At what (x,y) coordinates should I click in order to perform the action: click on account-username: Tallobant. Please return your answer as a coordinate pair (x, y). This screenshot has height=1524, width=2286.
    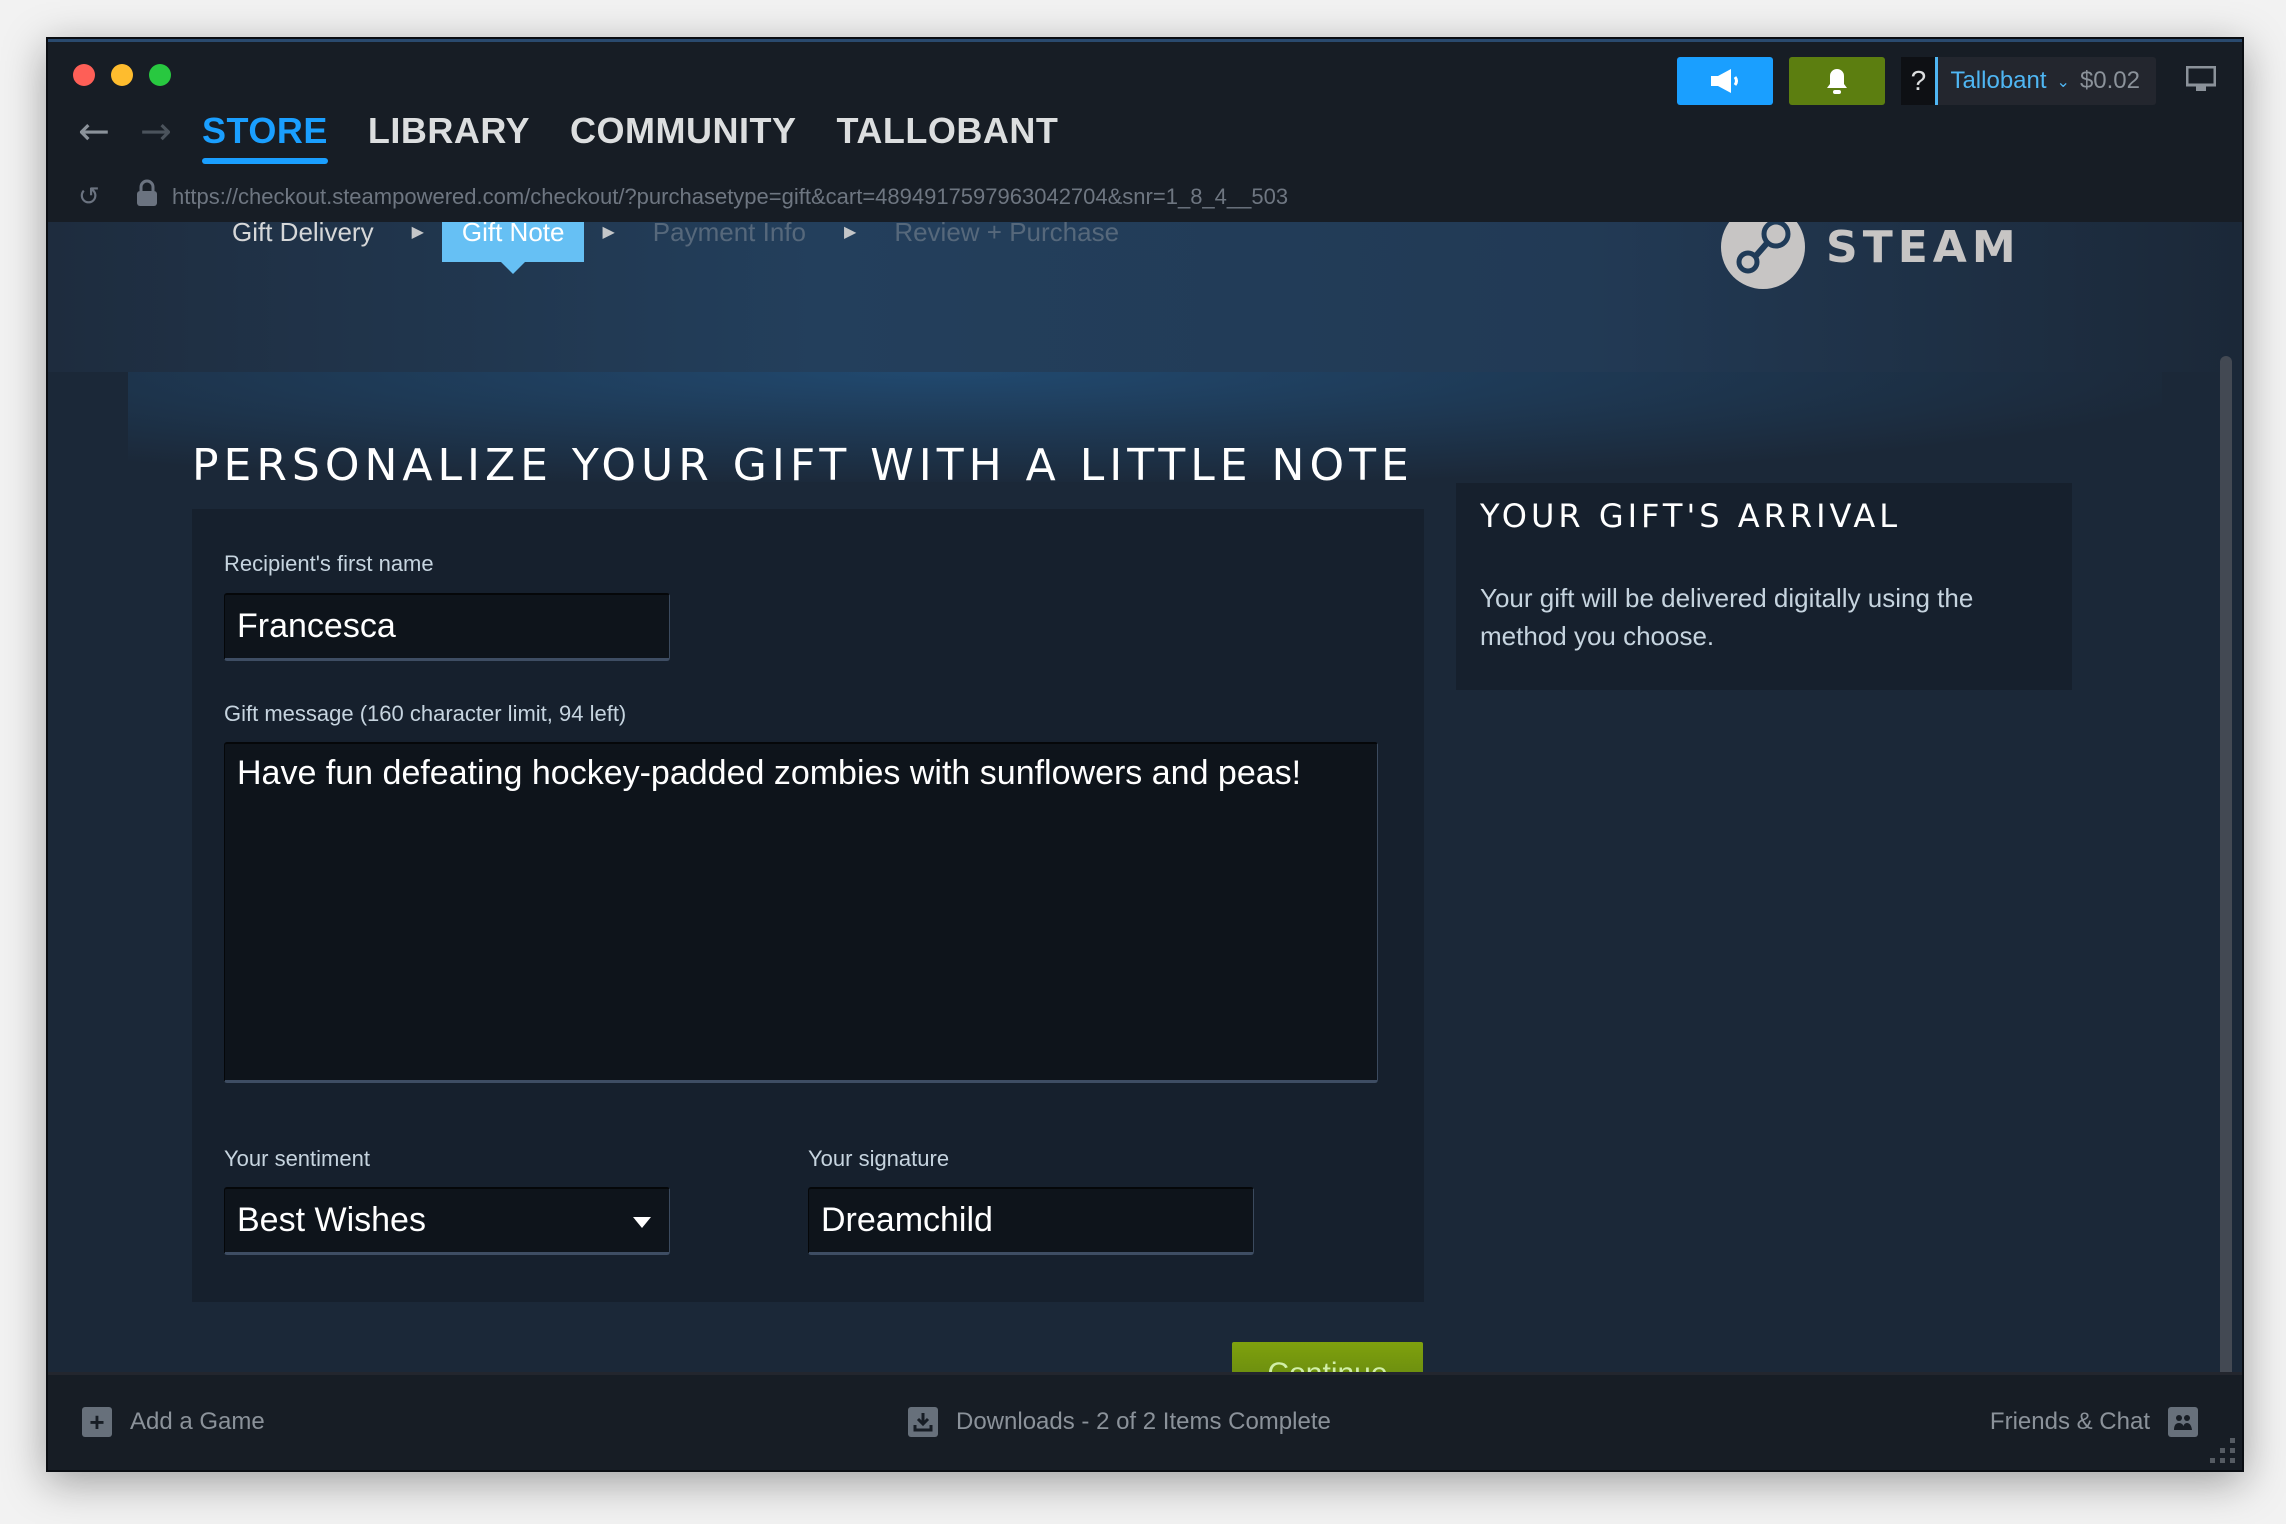
    Looking at the image, I should click on (1998, 81).